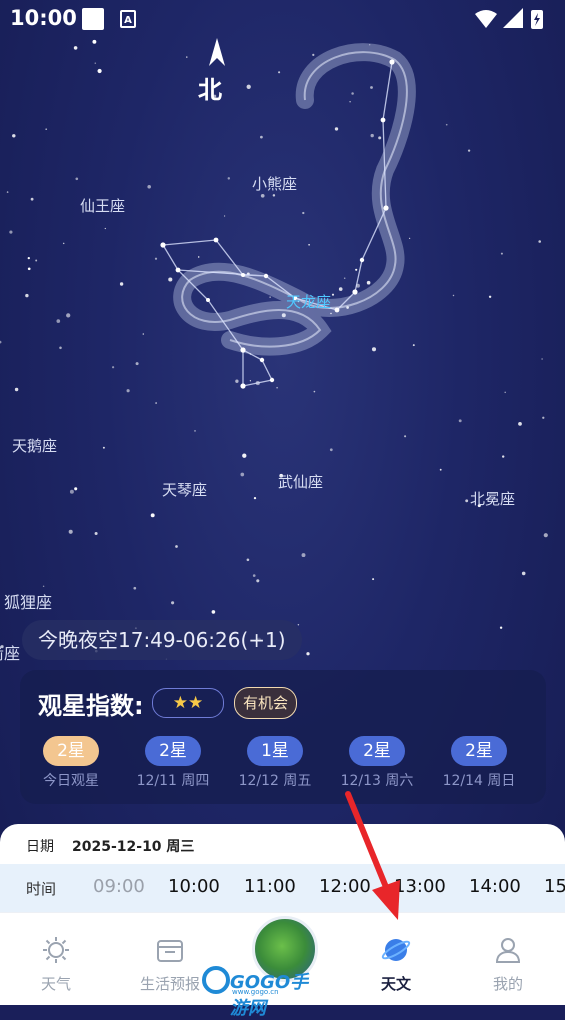 The height and width of the screenshot is (1020, 565). I want to click on time-slot: 09:00, so click(119, 886).